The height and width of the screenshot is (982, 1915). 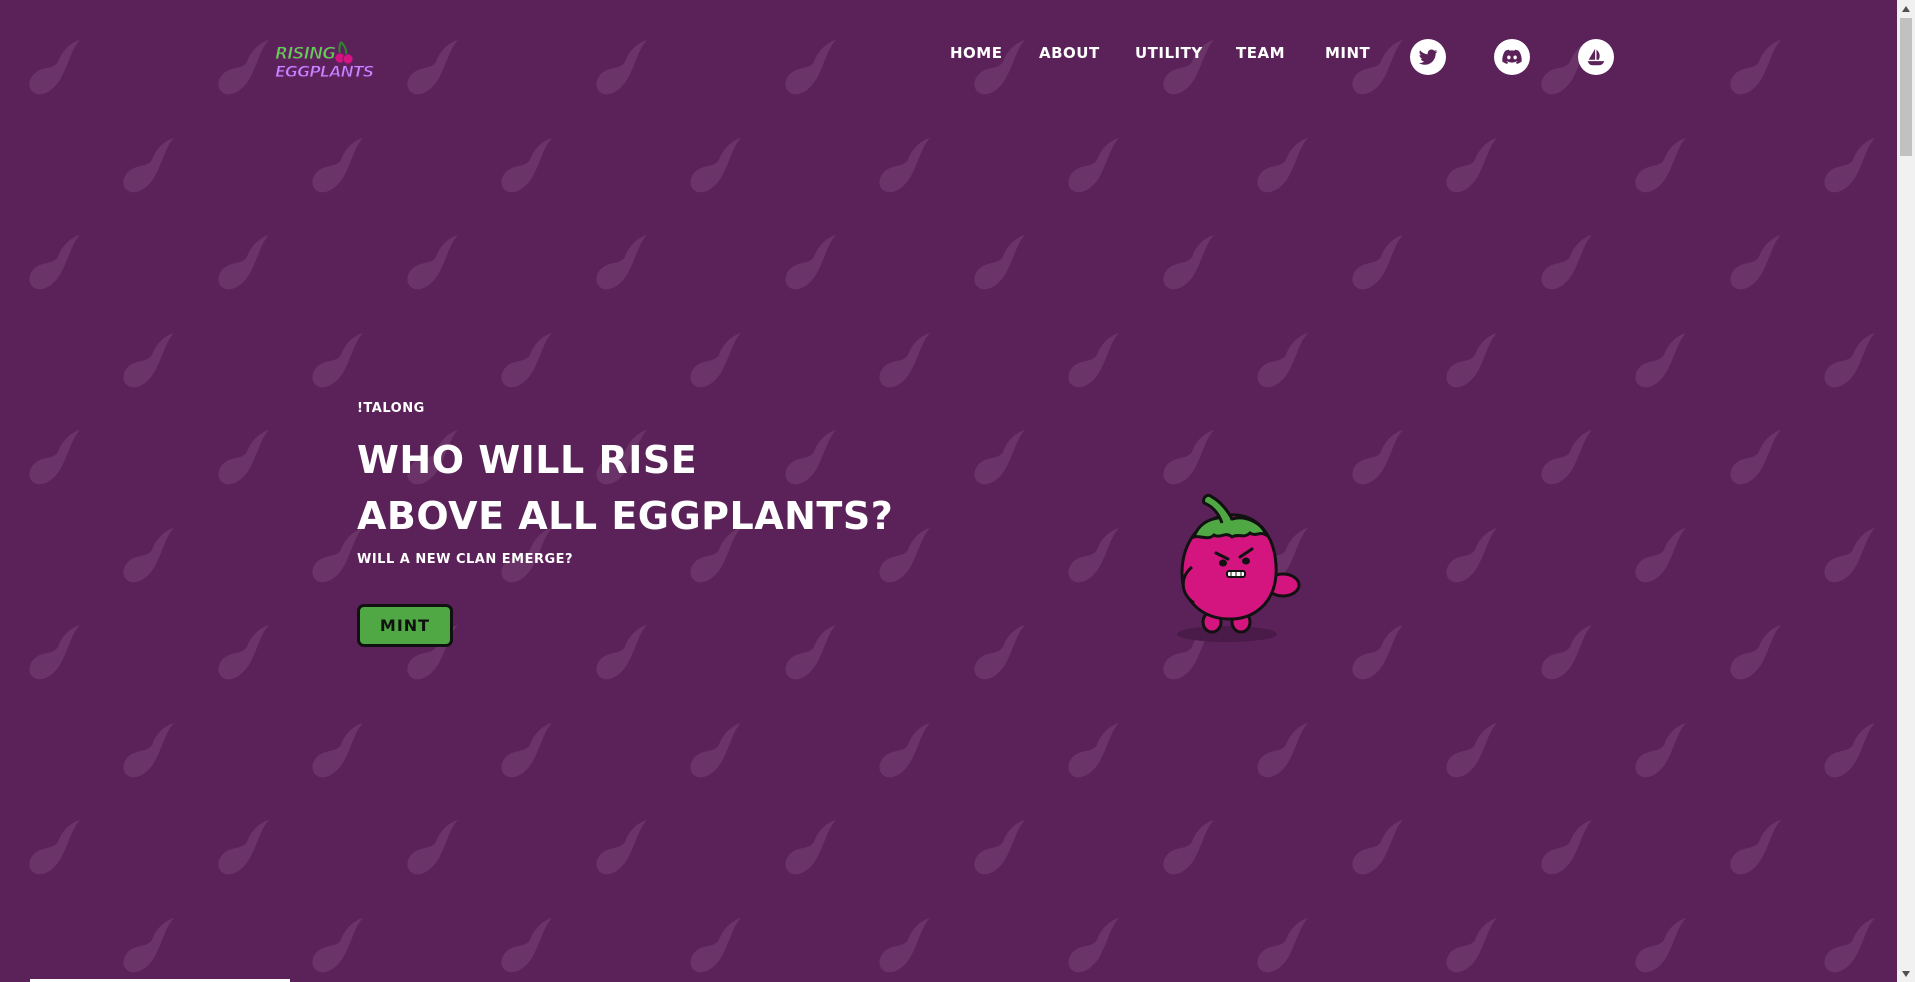 What do you see at coordinates (1906, 491) in the screenshot?
I see `vertical-scrollbar` at bounding box center [1906, 491].